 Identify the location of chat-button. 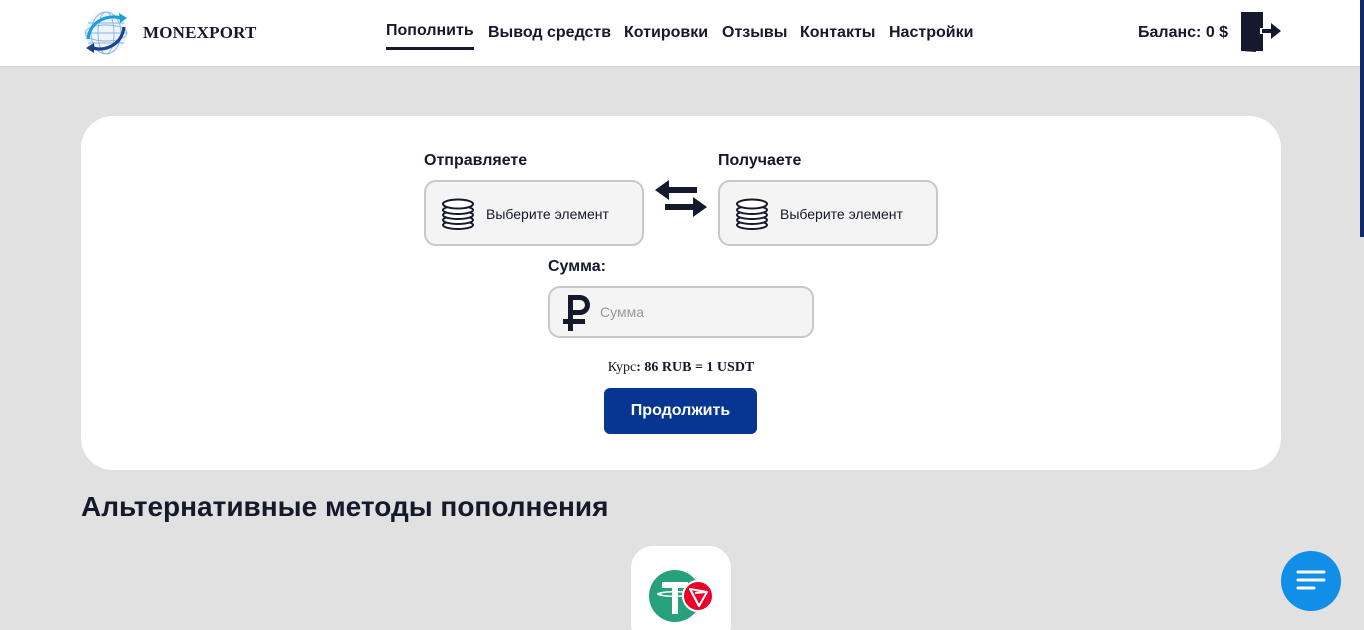
(1311, 581).